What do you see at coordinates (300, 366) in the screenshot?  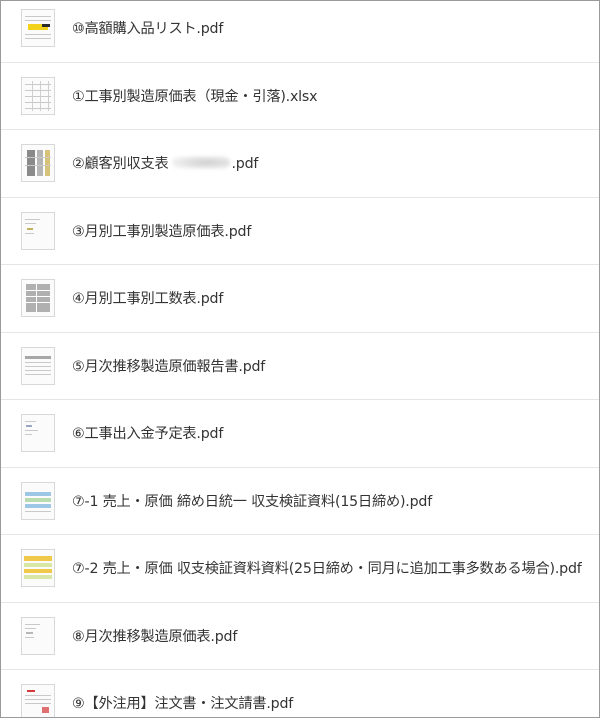 I see `file-row-5: ⑤月次推移製造原価報告書.pdf` at bounding box center [300, 366].